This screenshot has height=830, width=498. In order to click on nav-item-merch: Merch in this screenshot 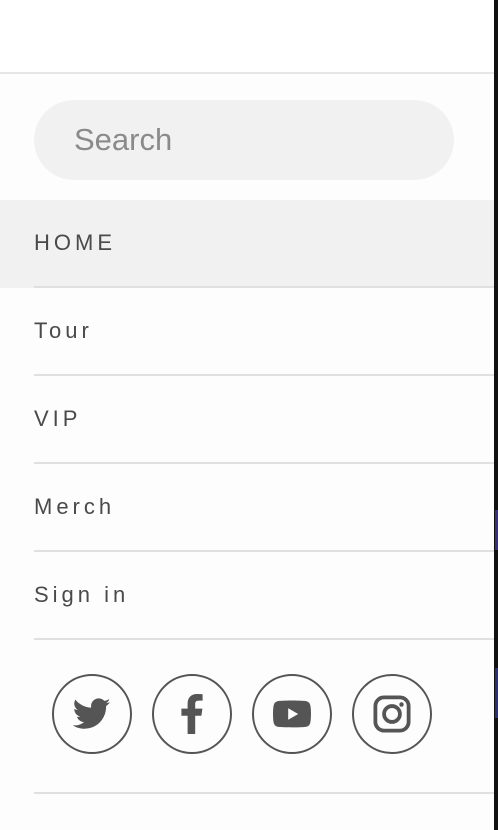, I will do `click(247, 508)`.